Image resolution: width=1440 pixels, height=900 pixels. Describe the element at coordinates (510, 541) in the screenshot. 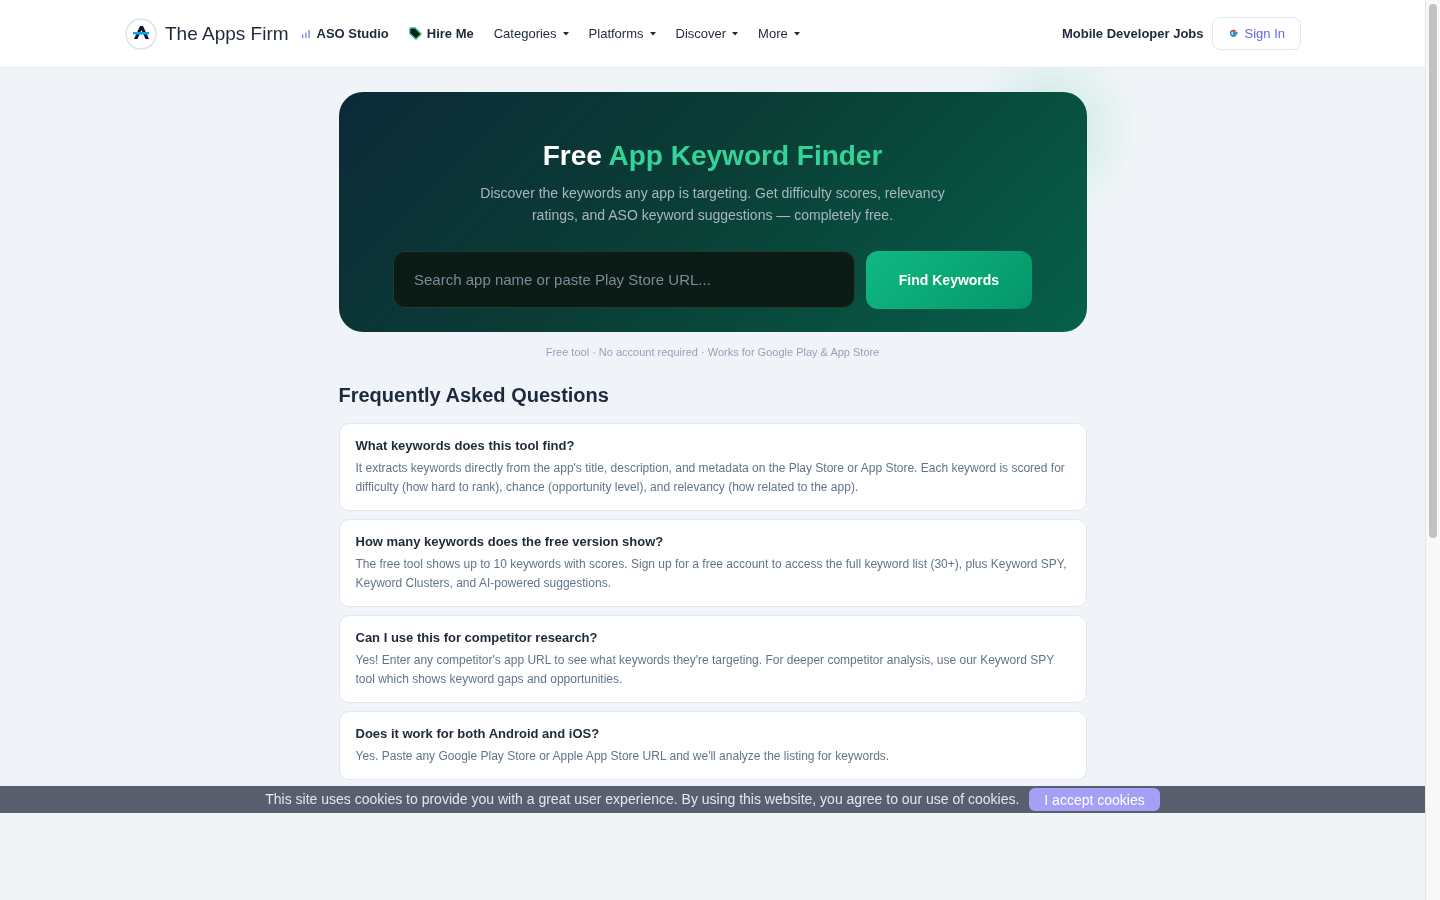

I see `faq-question: How many keywords does the free version show?` at that location.